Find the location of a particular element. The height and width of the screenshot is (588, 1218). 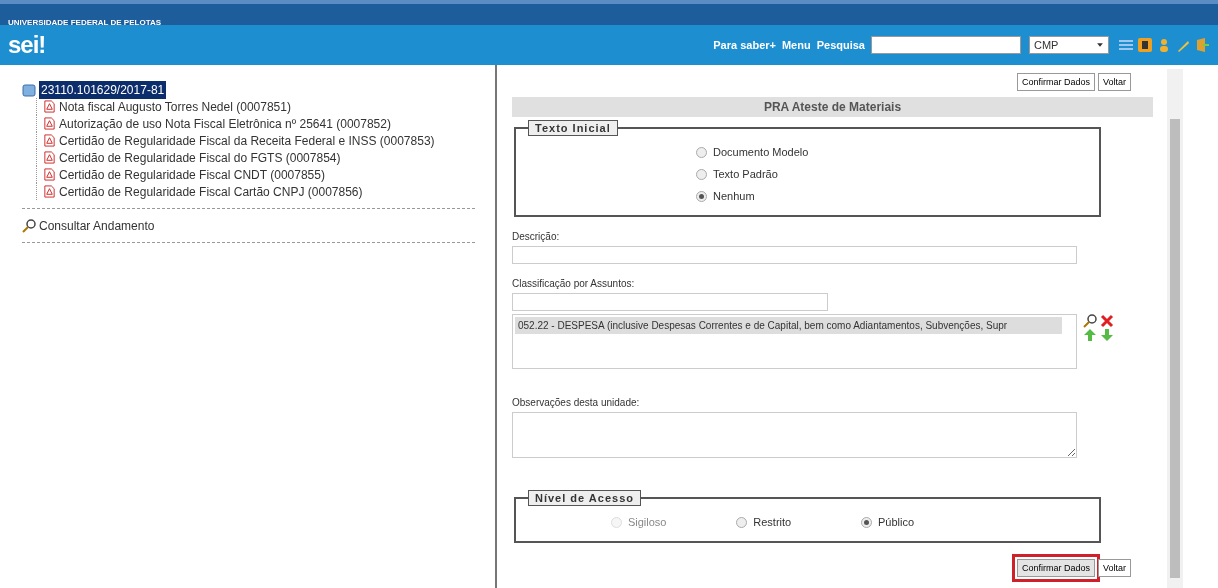

description-field is located at coordinates (794, 255).